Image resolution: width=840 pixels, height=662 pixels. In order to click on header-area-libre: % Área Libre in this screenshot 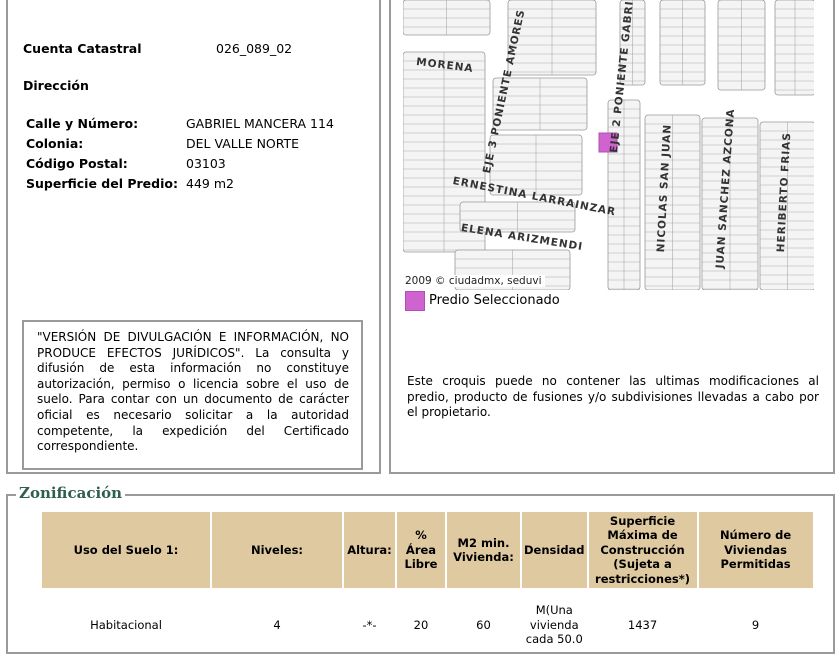, I will do `click(421, 550)`.